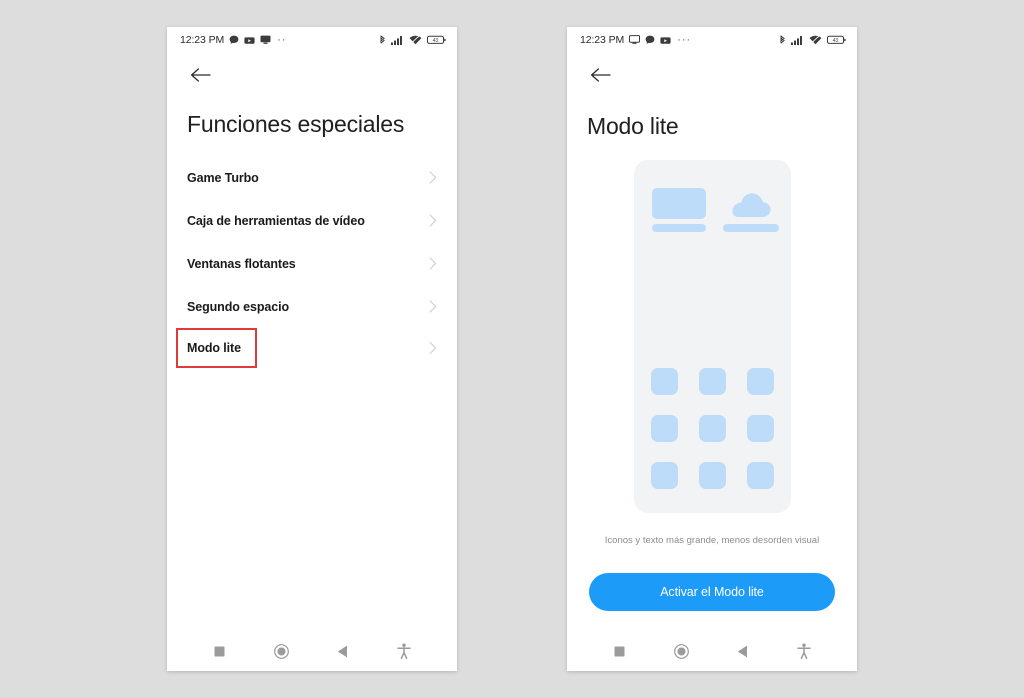 The width and height of the screenshot is (1024, 698). I want to click on list-item-label: Modo lite, so click(214, 348).